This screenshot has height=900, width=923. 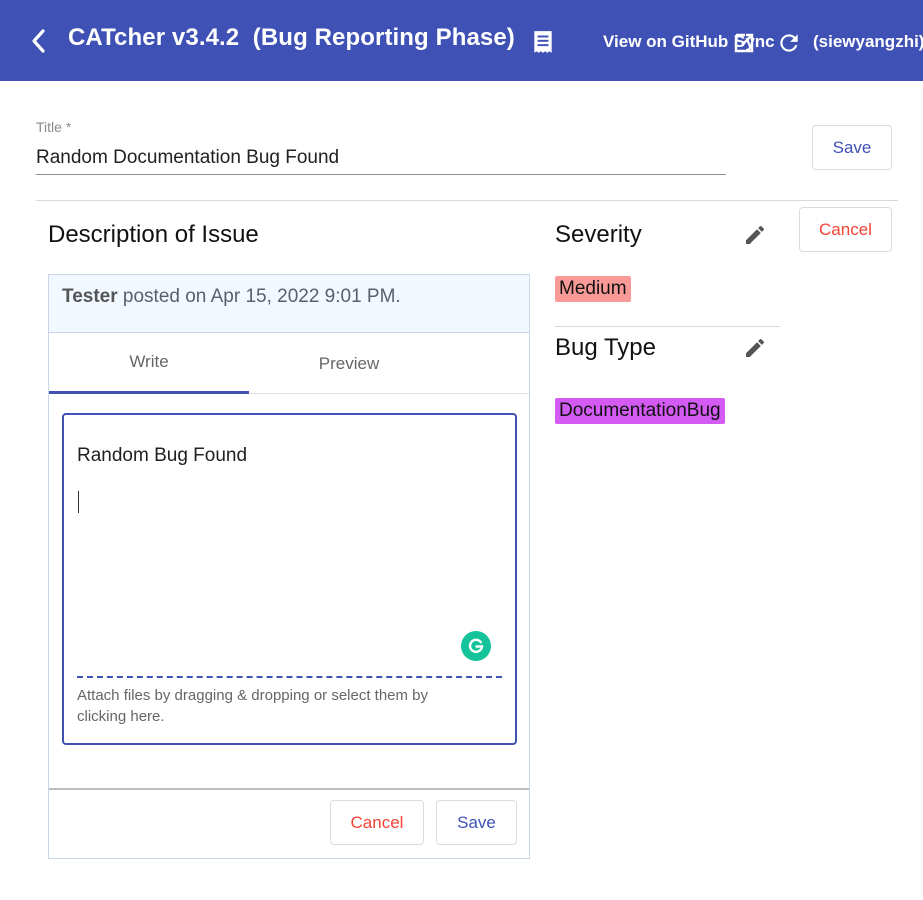 What do you see at coordinates (377, 822) in the screenshot?
I see `cancel-description-button: Cancel` at bounding box center [377, 822].